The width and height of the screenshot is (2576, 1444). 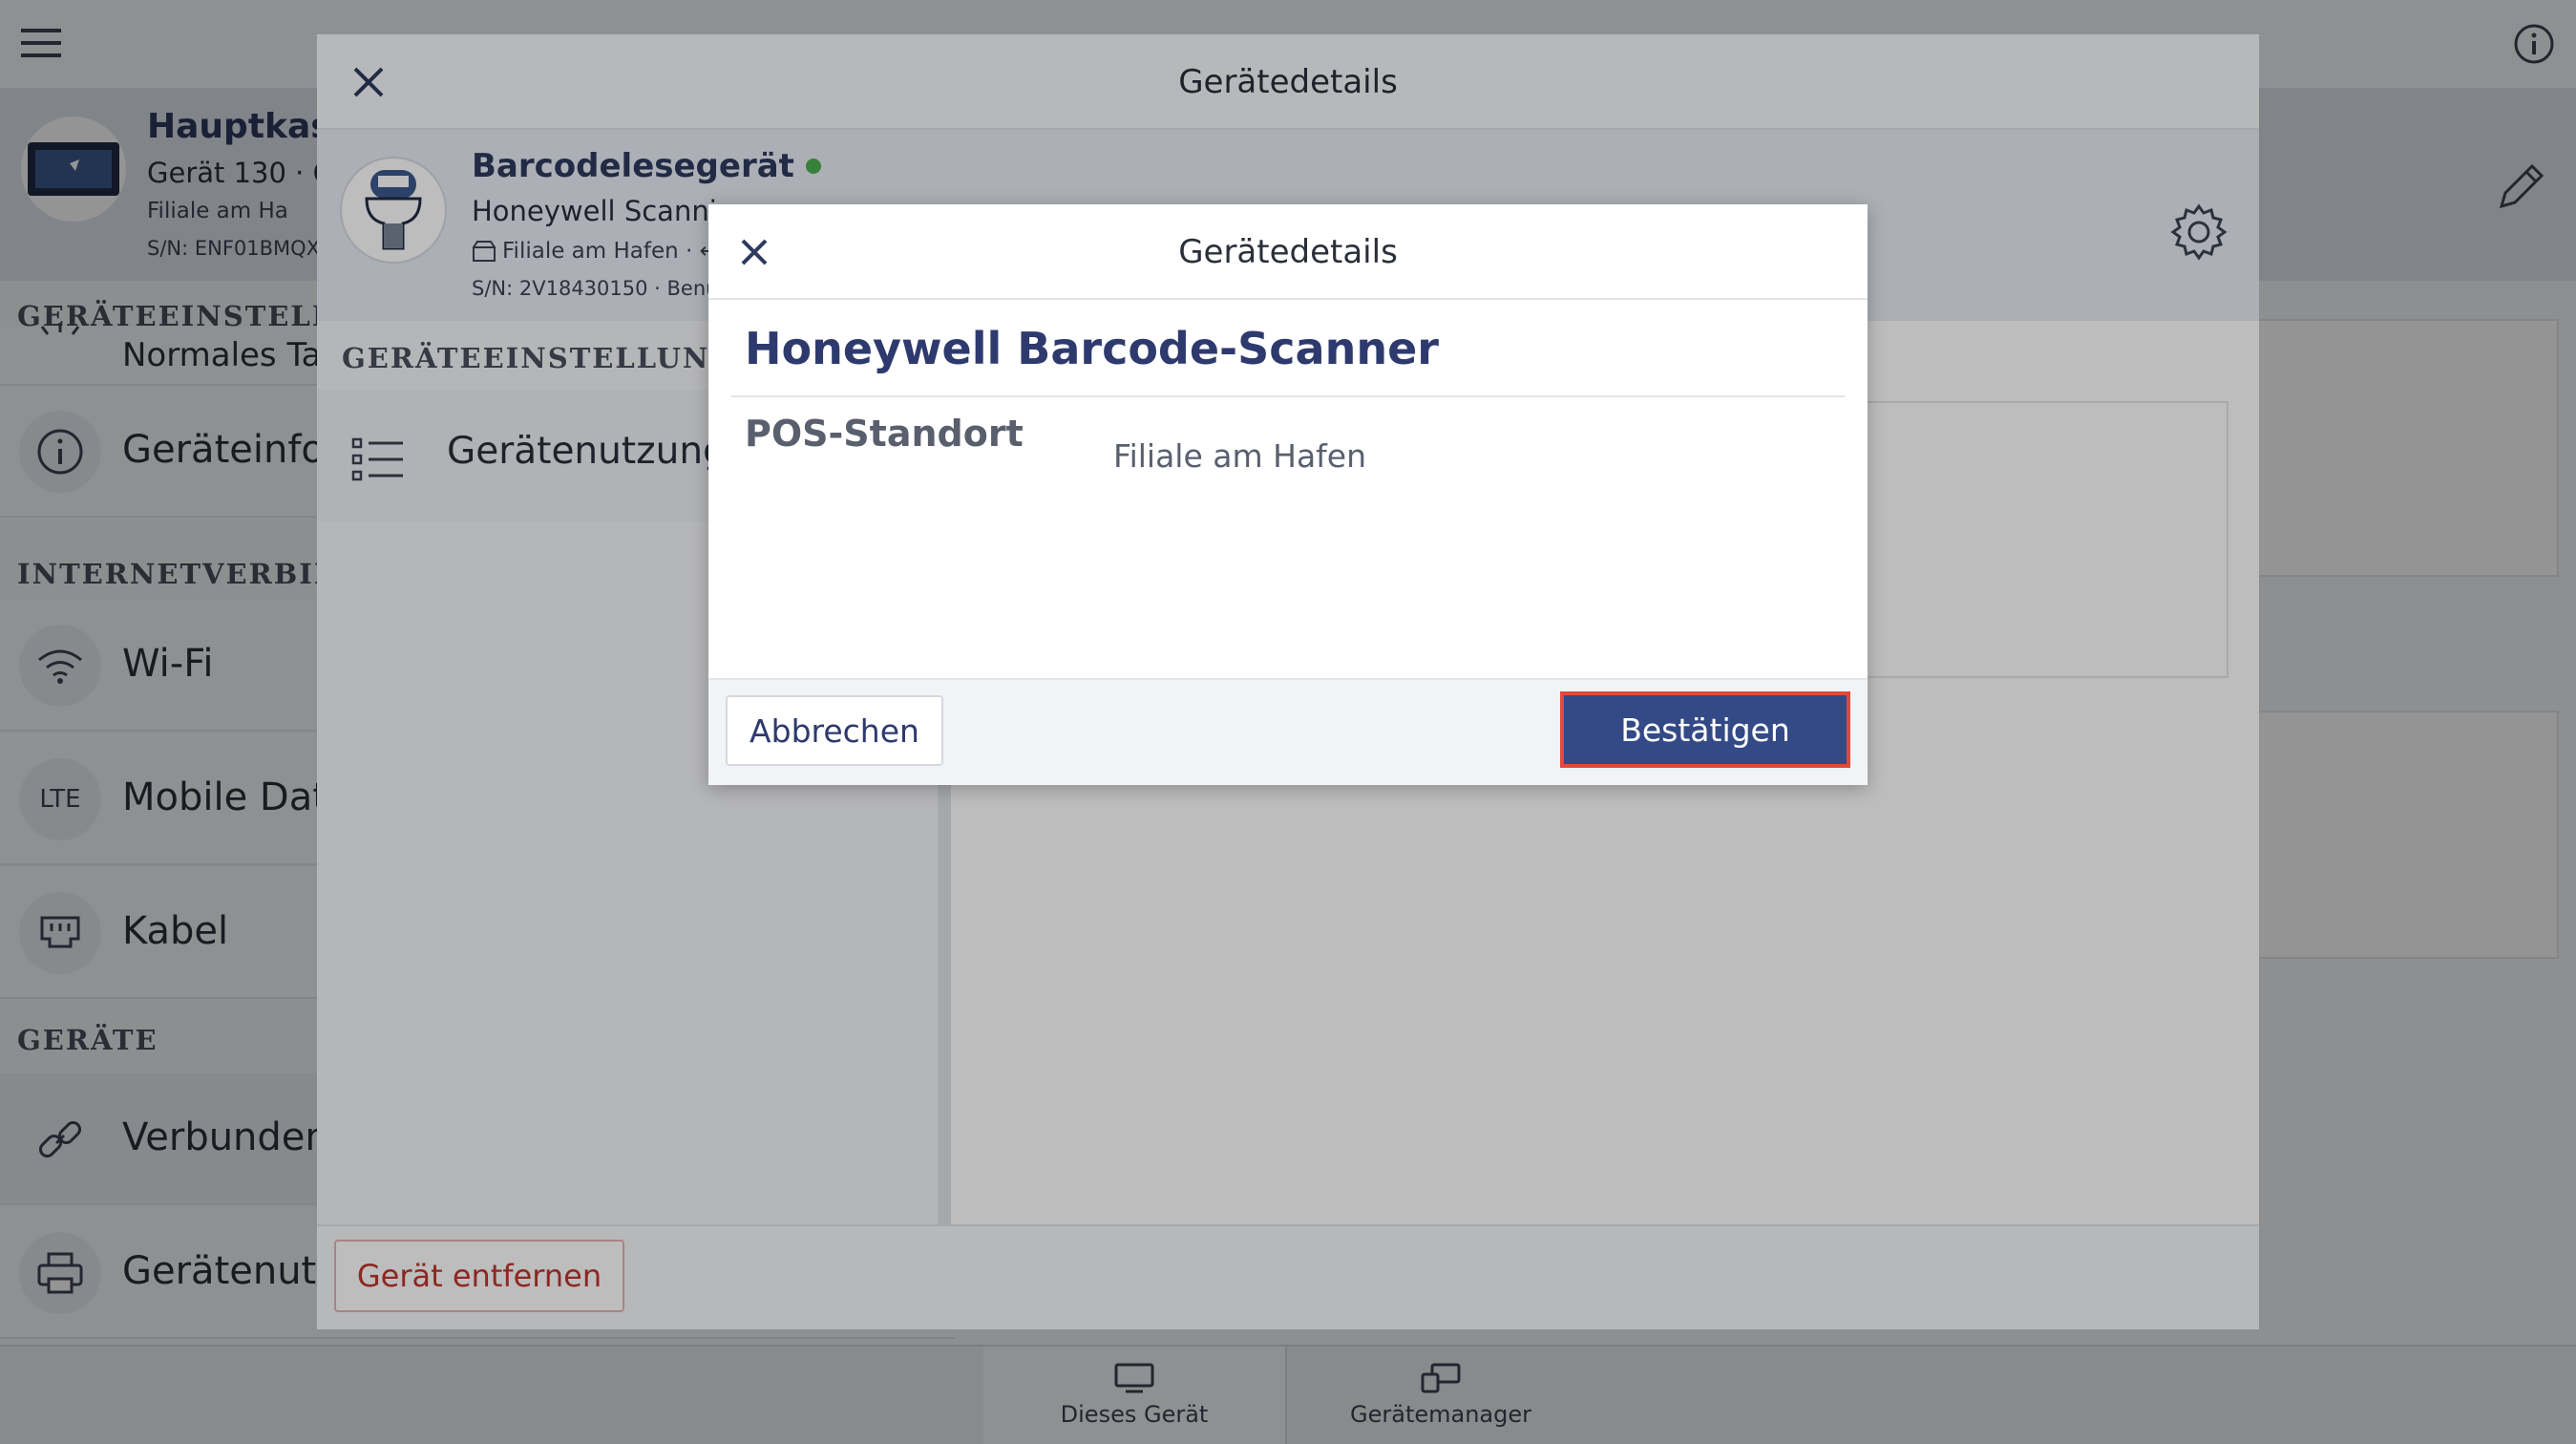 What do you see at coordinates (1705, 729) in the screenshot?
I see `confirm-button: Bestätigen` at bounding box center [1705, 729].